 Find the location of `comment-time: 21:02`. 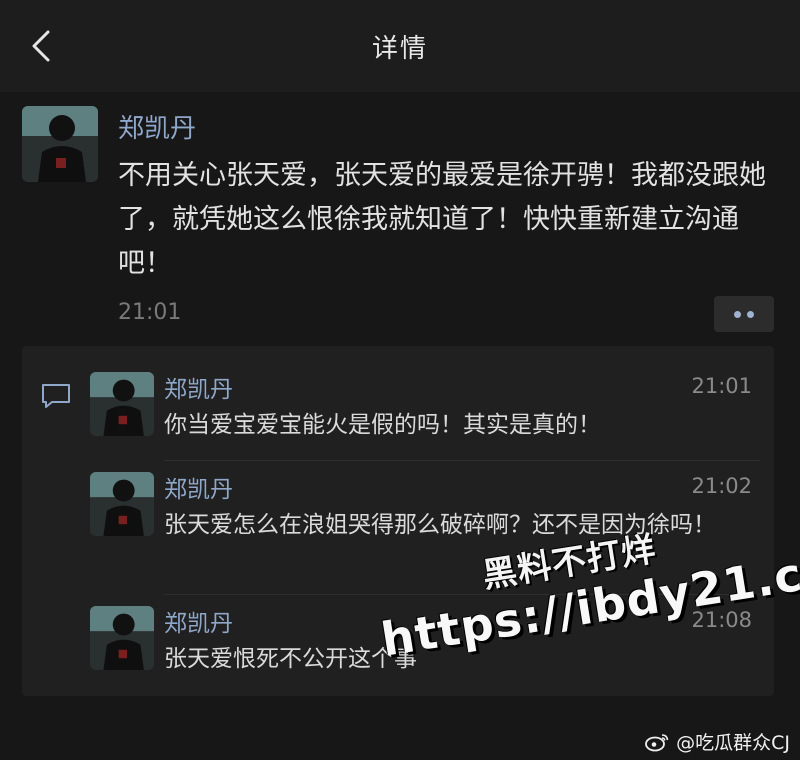

comment-time: 21:02 is located at coordinates (721, 486).